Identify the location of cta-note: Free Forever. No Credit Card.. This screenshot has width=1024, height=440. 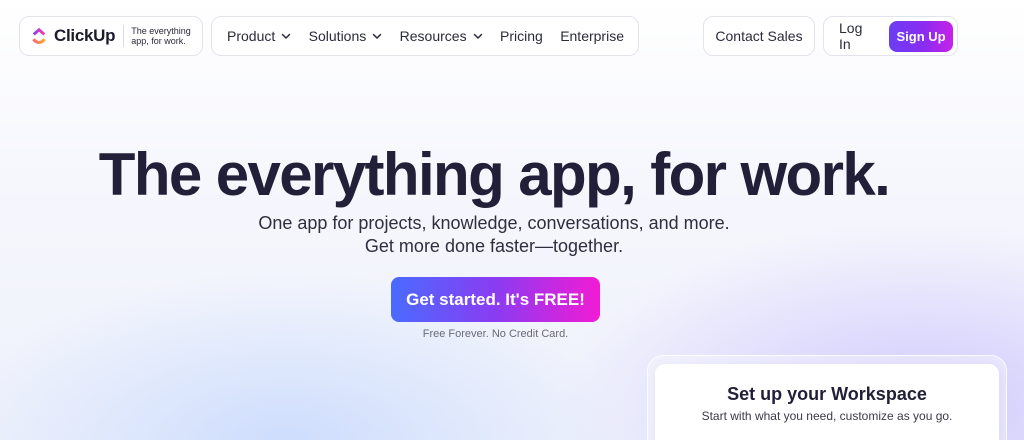
(495, 334).